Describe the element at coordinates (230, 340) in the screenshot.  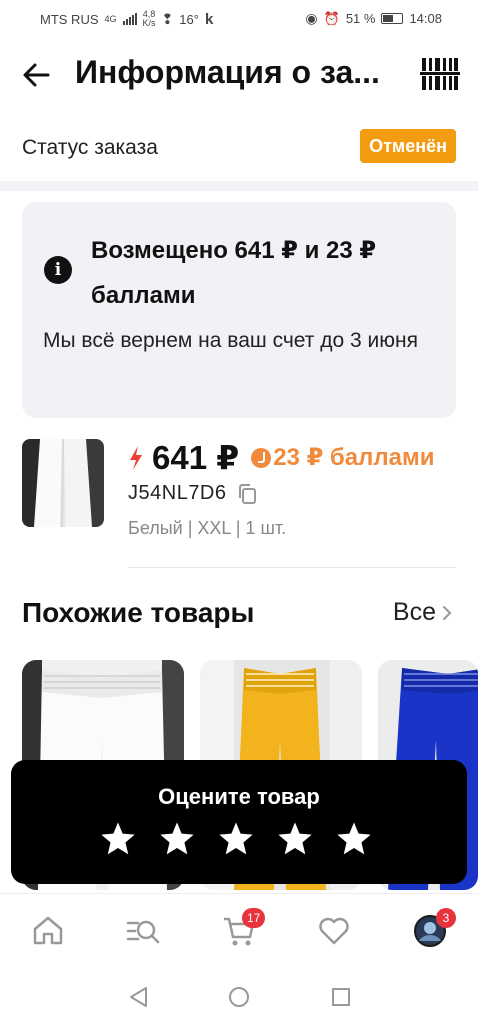
I see `refund-text: Мы всё вернем на ваш счет до 3 июня` at that location.